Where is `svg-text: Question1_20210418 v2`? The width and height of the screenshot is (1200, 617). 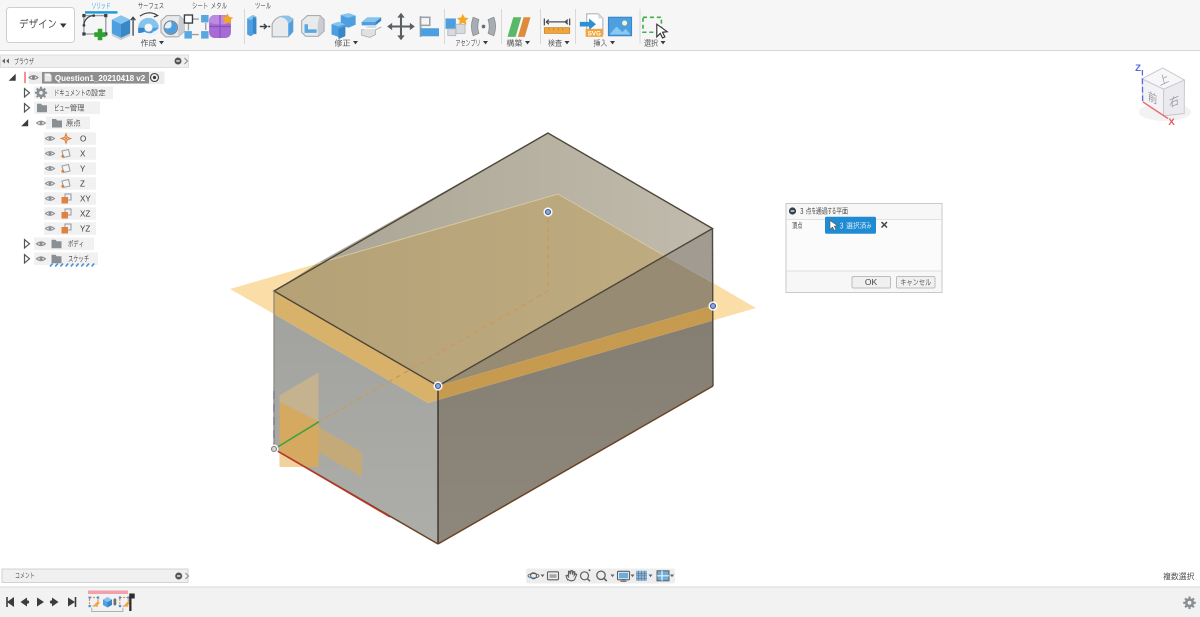
svg-text: Question1_20210418 v2 is located at coordinates (100, 78).